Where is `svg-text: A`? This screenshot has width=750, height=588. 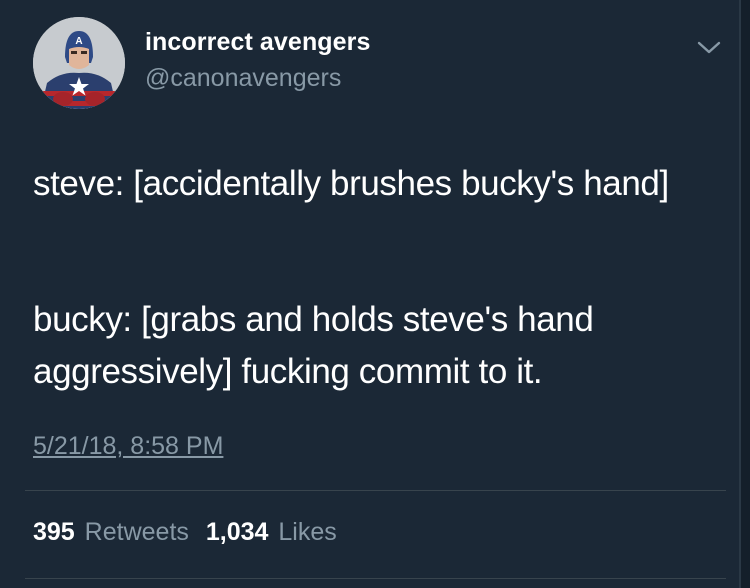 svg-text: A is located at coordinates (78, 41).